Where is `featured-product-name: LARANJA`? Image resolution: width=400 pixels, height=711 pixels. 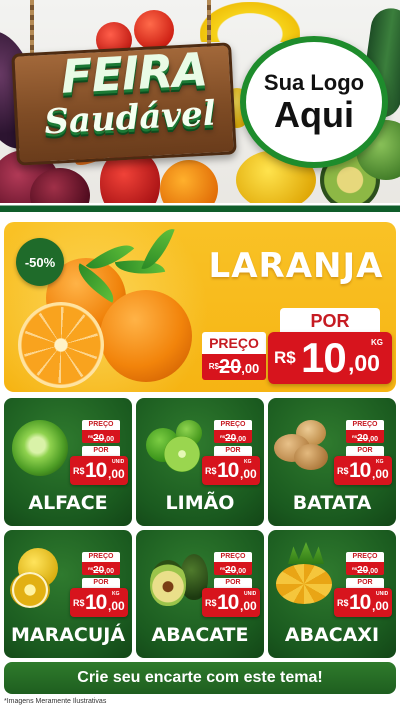 featured-product-name: LARANJA is located at coordinates (296, 266).